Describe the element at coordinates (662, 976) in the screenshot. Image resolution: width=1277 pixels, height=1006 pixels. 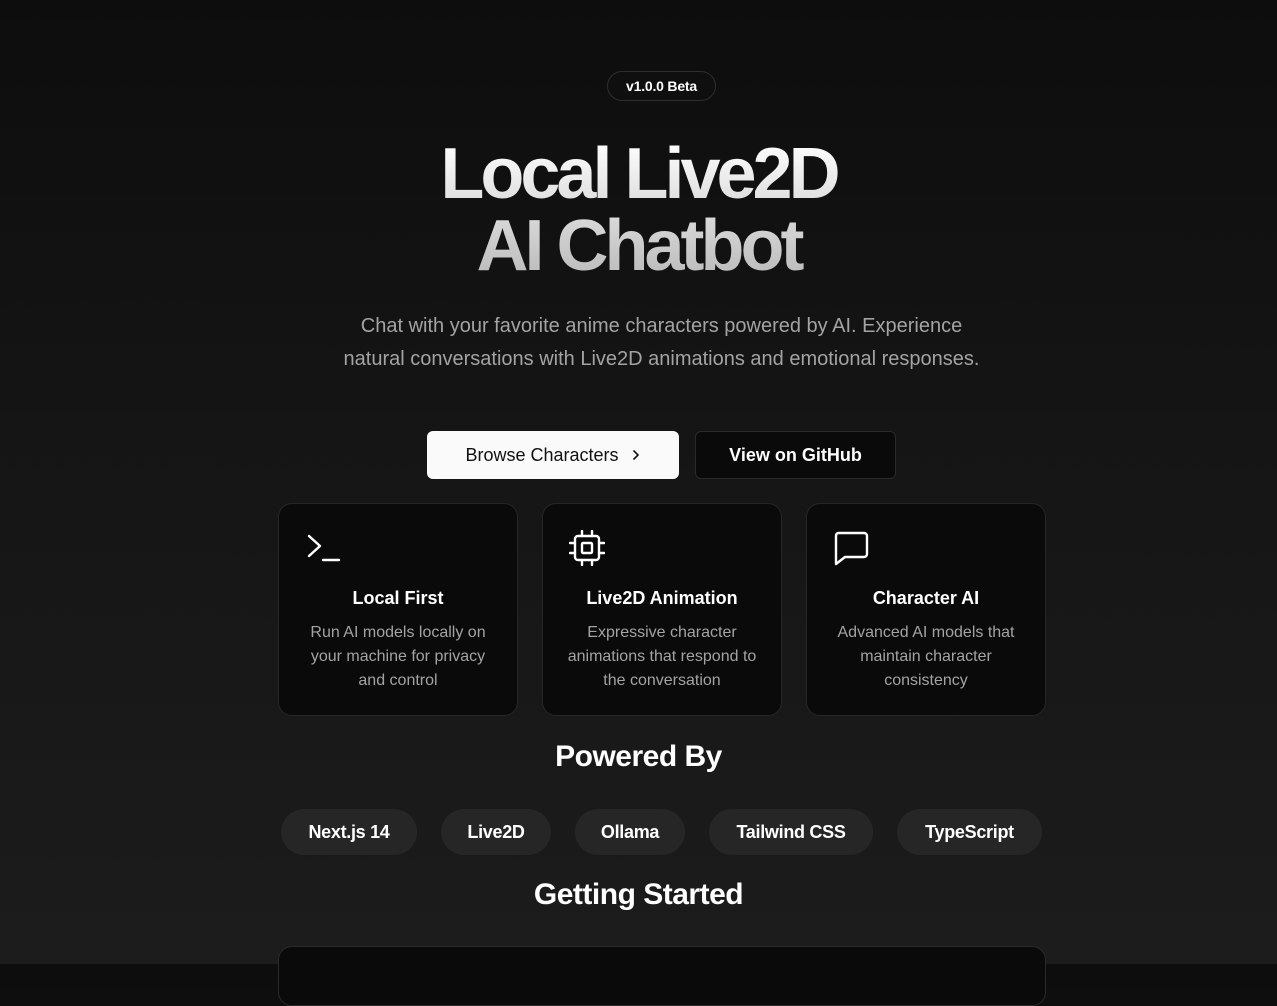
I see `getting-started-code-block` at that location.